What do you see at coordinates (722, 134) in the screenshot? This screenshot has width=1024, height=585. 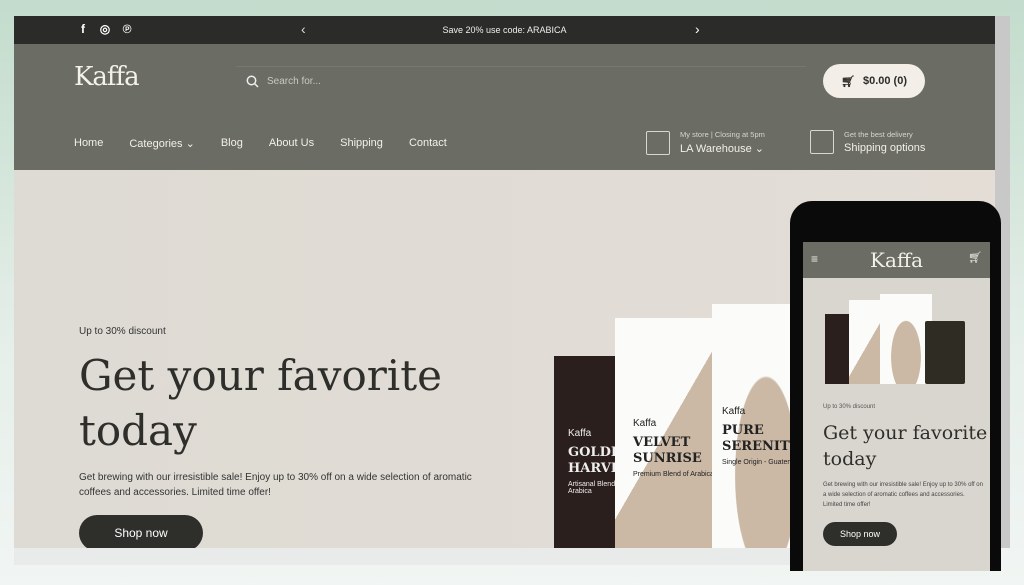 I see `store-label: My store | Closing at 5pm` at bounding box center [722, 134].